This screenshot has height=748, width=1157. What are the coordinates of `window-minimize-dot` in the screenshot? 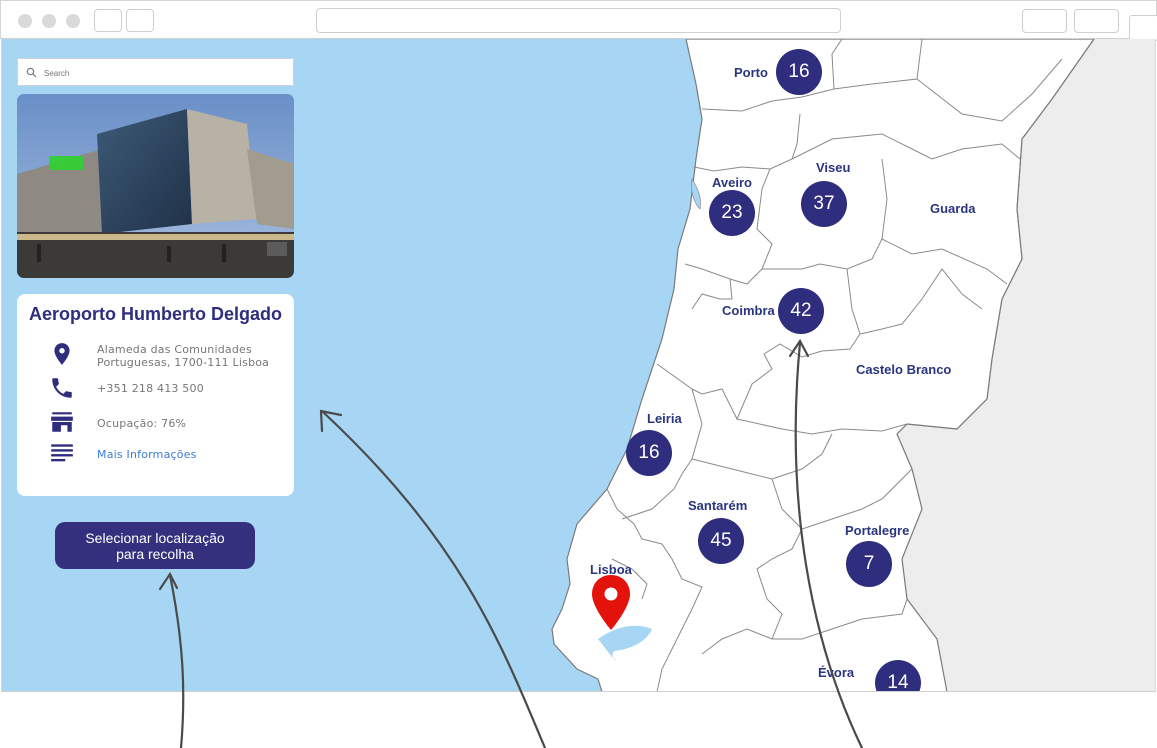 It's located at (49, 21).